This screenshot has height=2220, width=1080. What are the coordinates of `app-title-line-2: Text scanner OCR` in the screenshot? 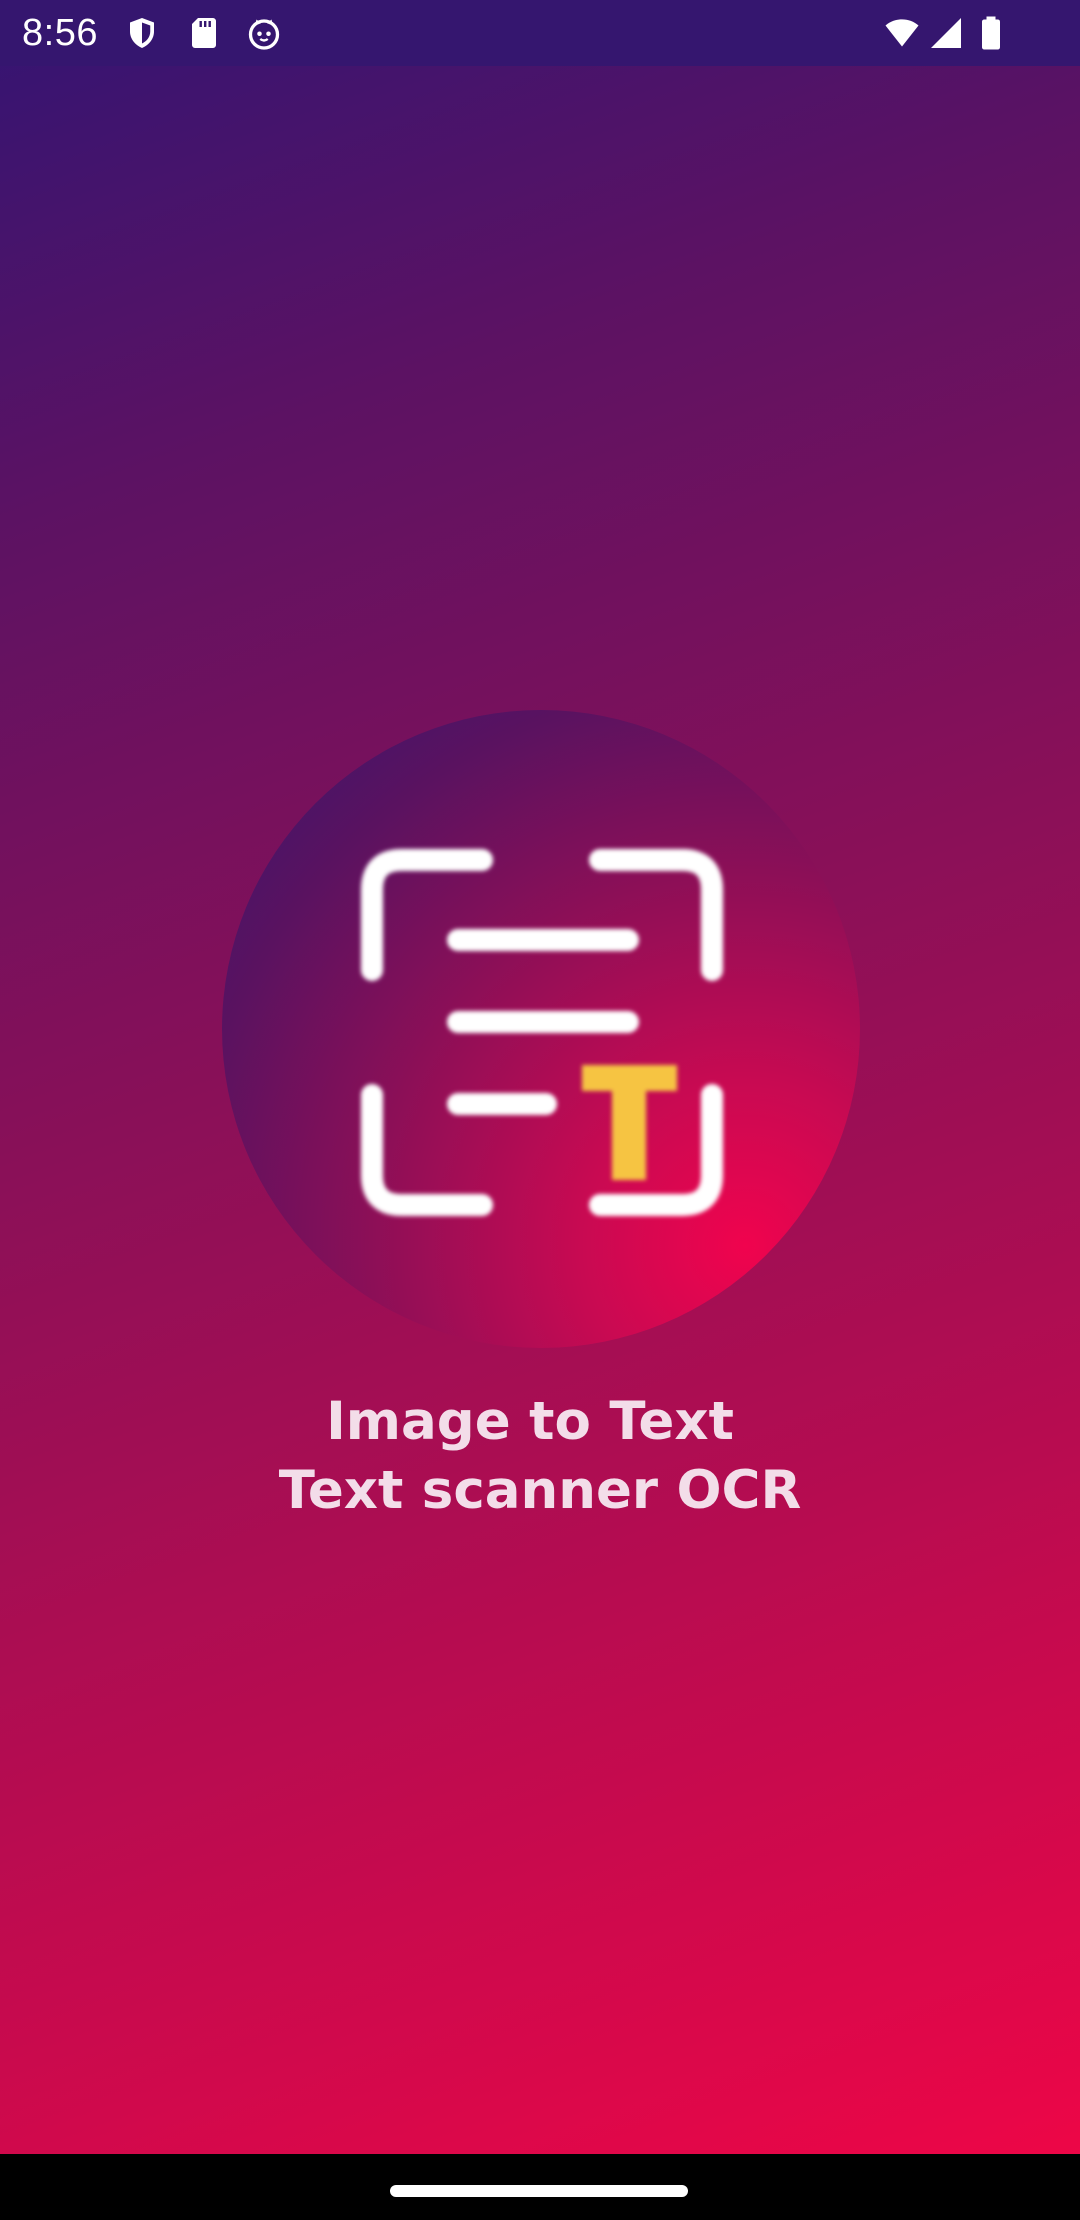 It's located at (540, 1490).